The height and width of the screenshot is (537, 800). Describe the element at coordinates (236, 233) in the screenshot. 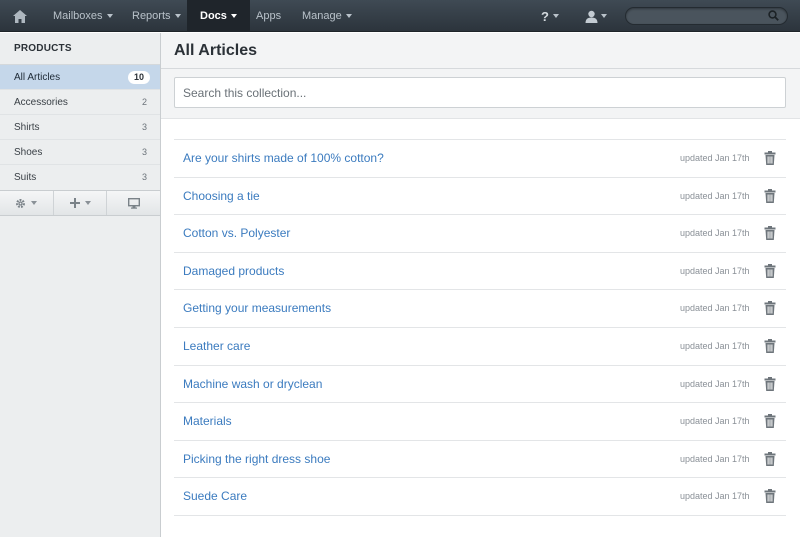

I see `article-title-link: Cotton vs. Polyester` at that location.